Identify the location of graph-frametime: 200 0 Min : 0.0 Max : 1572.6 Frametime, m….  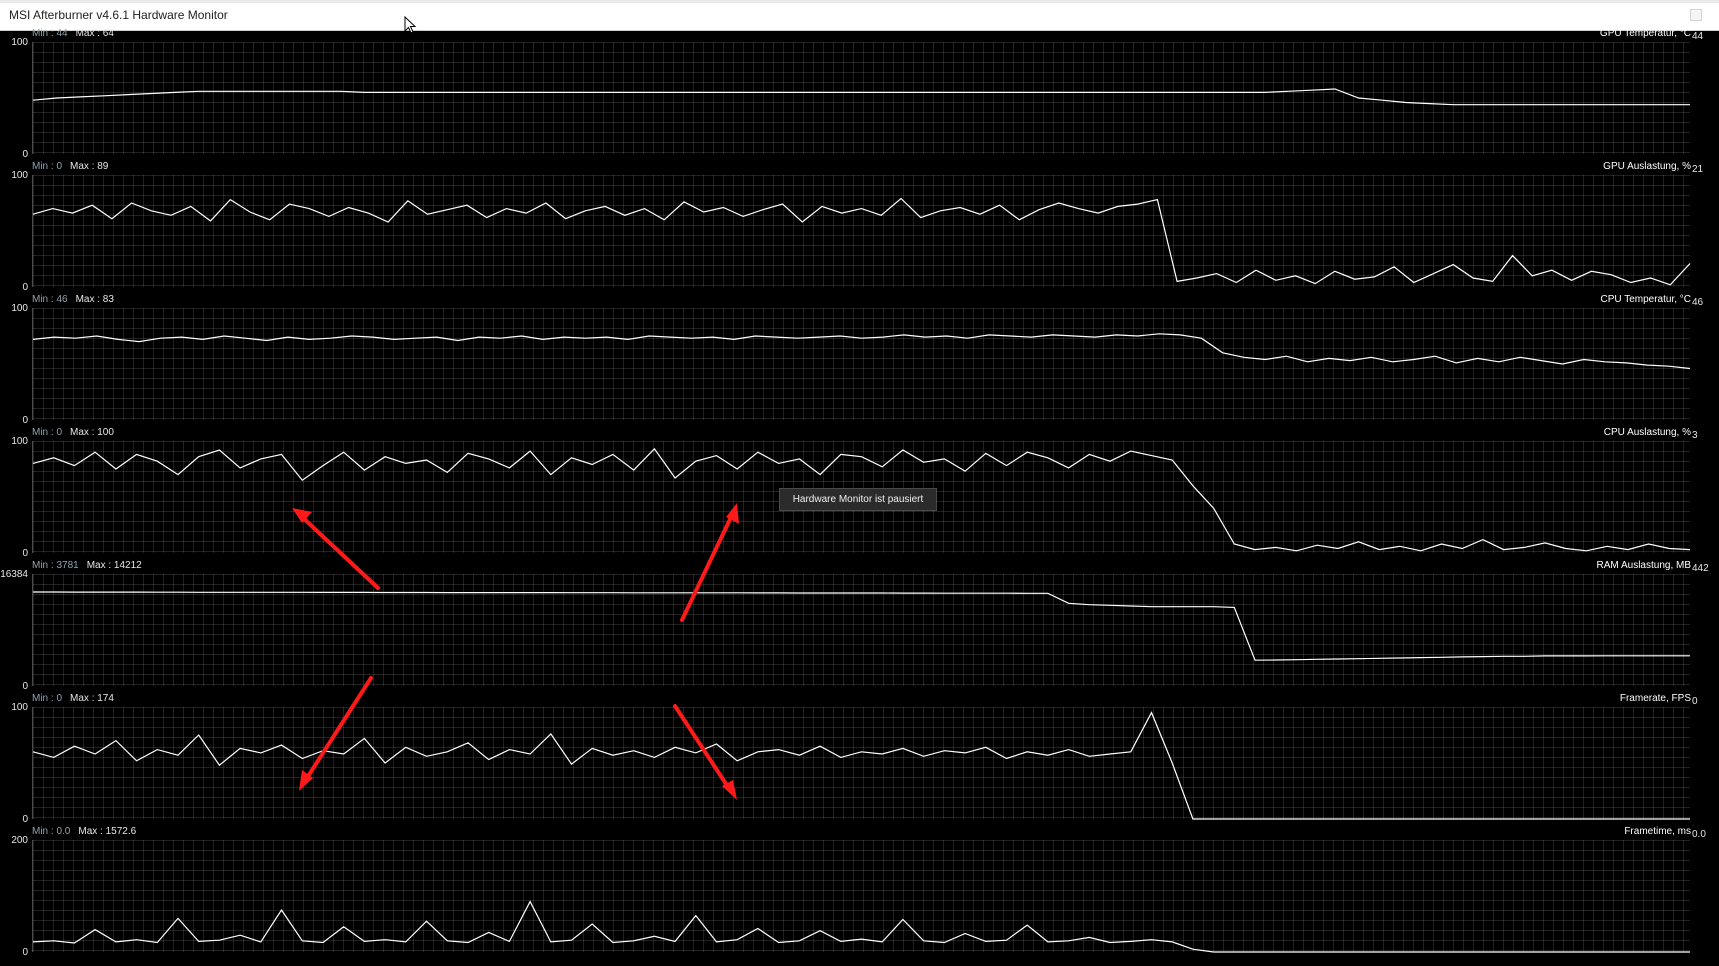
(859, 894).